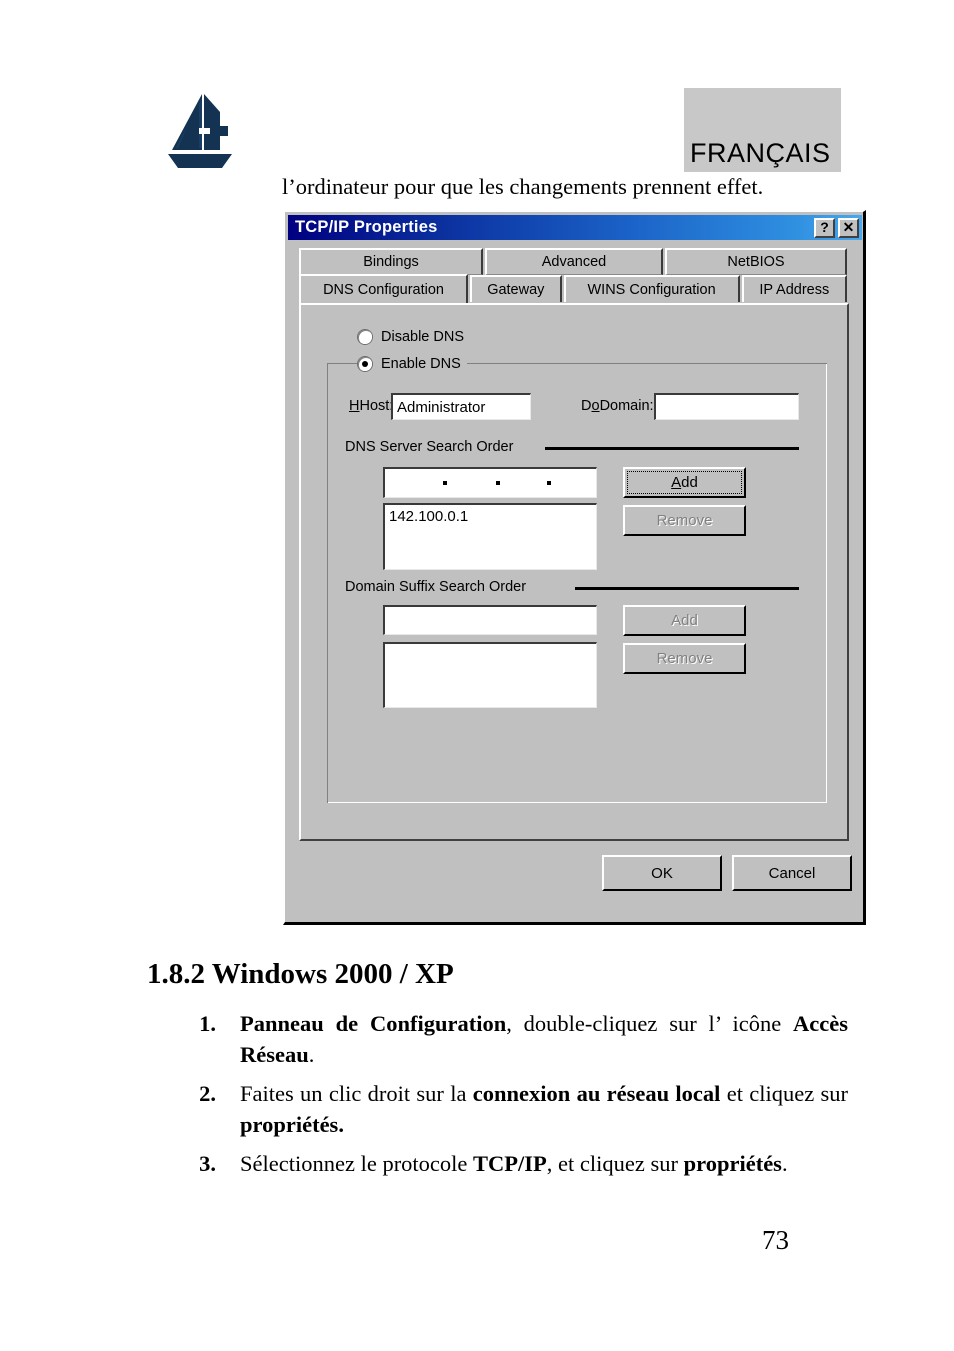 This screenshot has width=954, height=1351. Describe the element at coordinates (626, 406) in the screenshot. I see `domain-label-rest: Domain:` at that location.